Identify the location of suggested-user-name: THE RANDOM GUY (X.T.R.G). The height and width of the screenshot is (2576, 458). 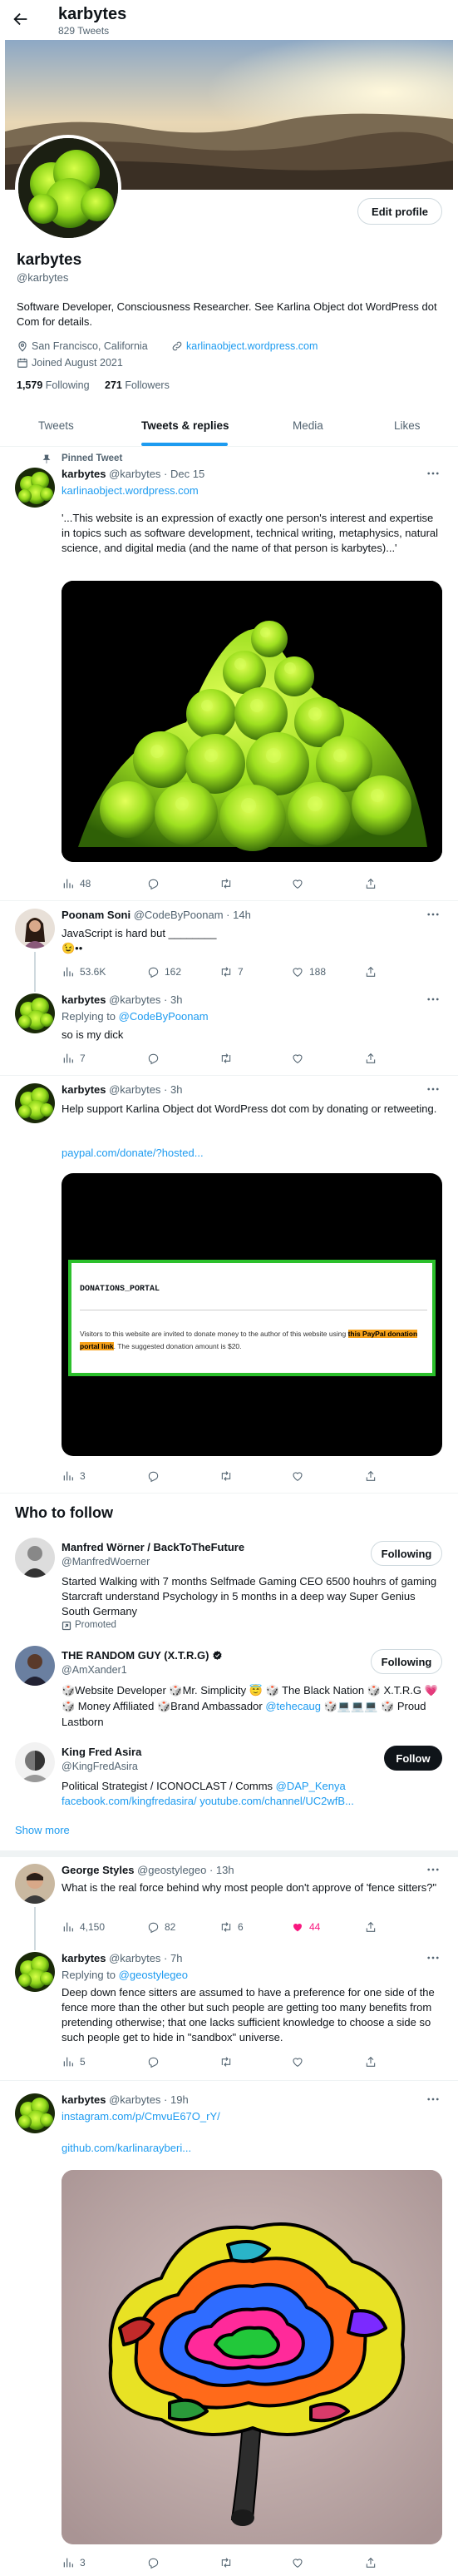
(142, 1655).